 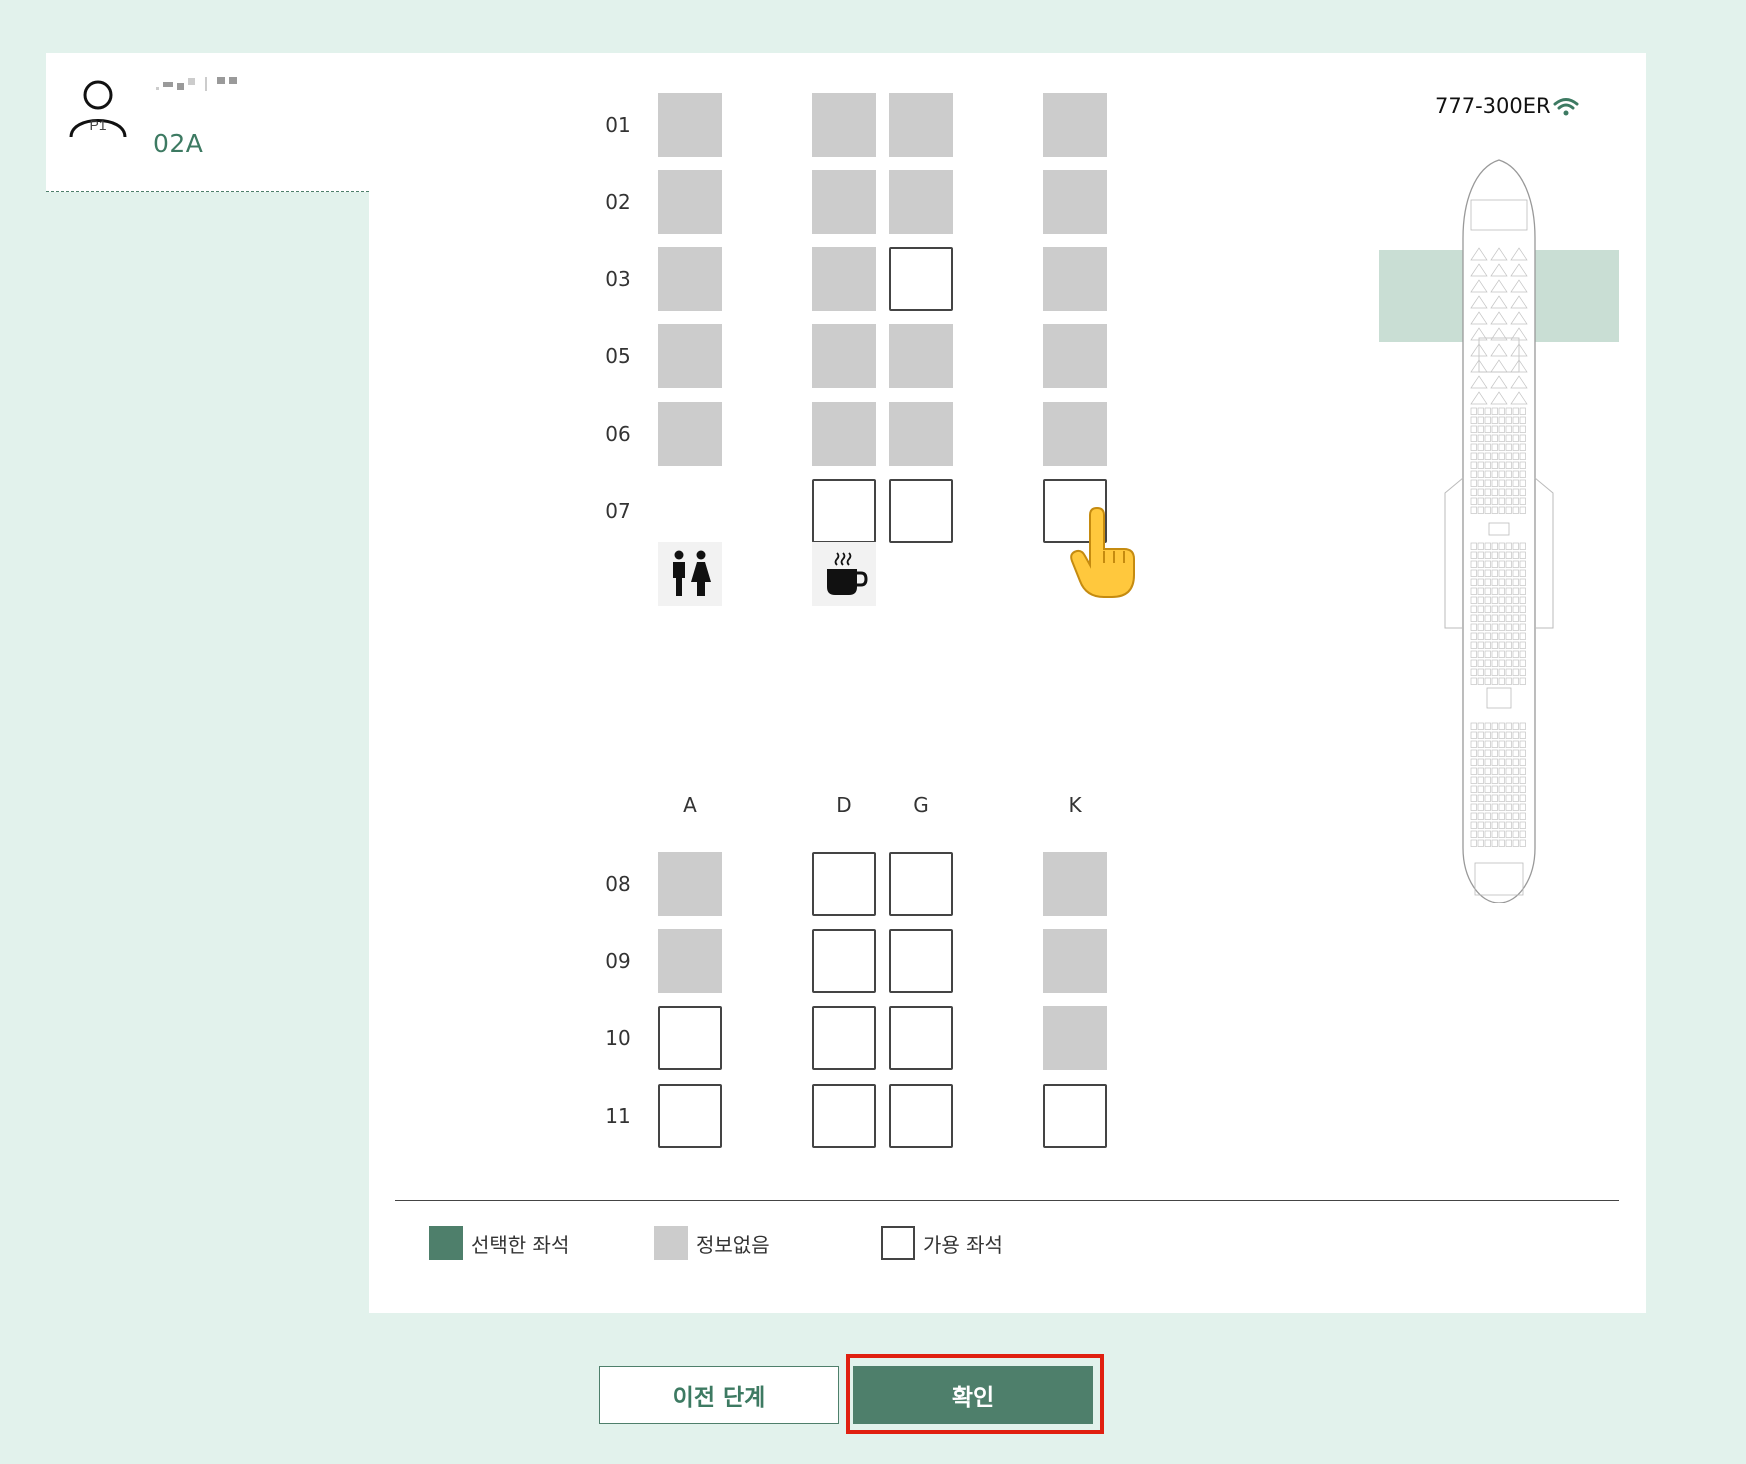 What do you see at coordinates (1493, 106) in the screenshot?
I see `aircraft-type-label: 777-300ER` at bounding box center [1493, 106].